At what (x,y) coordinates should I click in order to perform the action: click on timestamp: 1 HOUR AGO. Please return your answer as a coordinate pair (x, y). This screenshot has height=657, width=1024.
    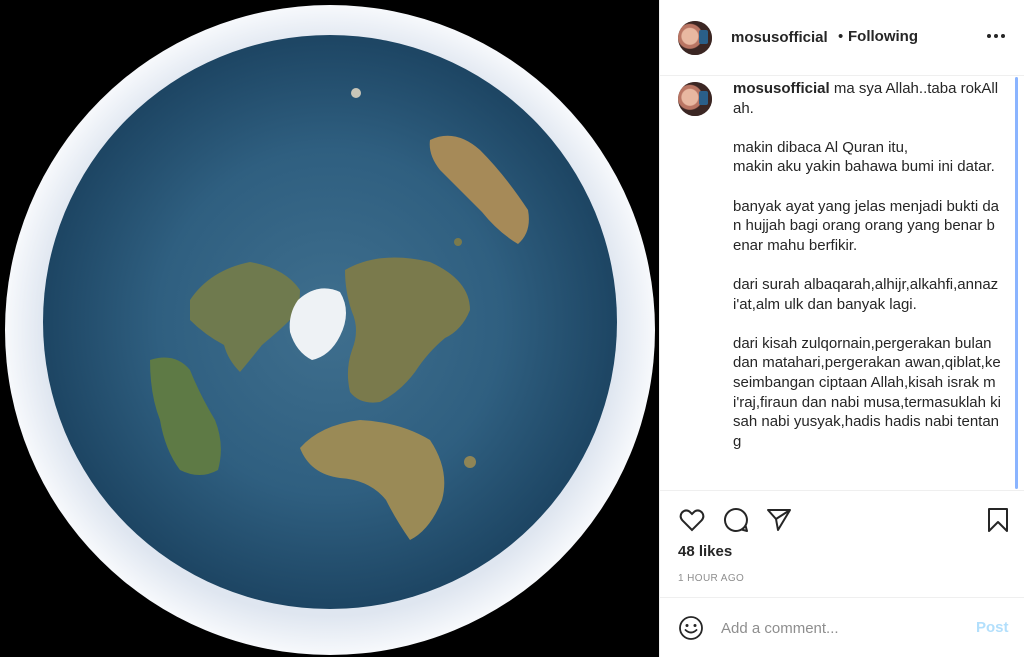
    Looking at the image, I should click on (711, 578).